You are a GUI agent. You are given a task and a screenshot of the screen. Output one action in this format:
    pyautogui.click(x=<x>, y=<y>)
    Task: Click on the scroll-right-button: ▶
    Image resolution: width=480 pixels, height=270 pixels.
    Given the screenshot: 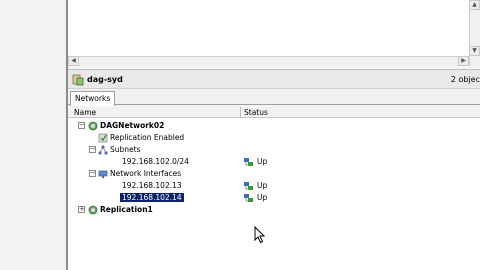 What is the action you would take?
    pyautogui.click(x=463, y=61)
    